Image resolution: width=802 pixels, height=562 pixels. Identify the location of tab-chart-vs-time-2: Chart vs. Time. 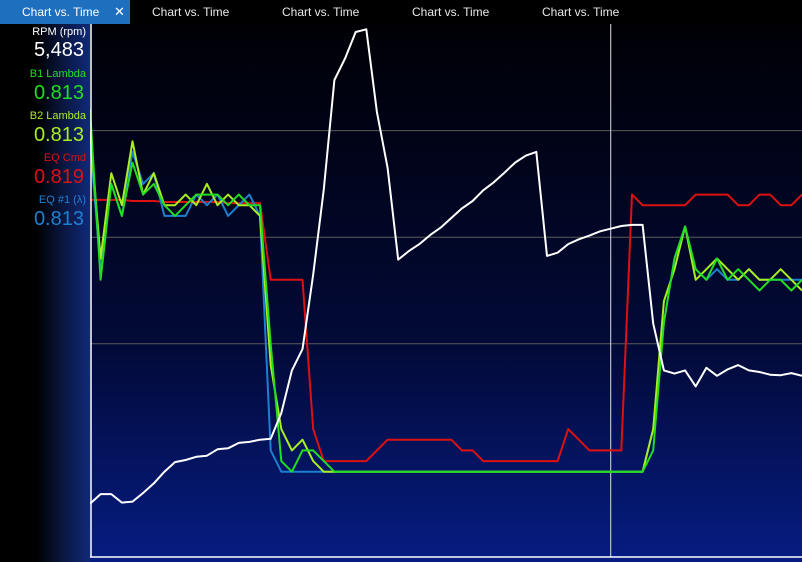
(190, 12).